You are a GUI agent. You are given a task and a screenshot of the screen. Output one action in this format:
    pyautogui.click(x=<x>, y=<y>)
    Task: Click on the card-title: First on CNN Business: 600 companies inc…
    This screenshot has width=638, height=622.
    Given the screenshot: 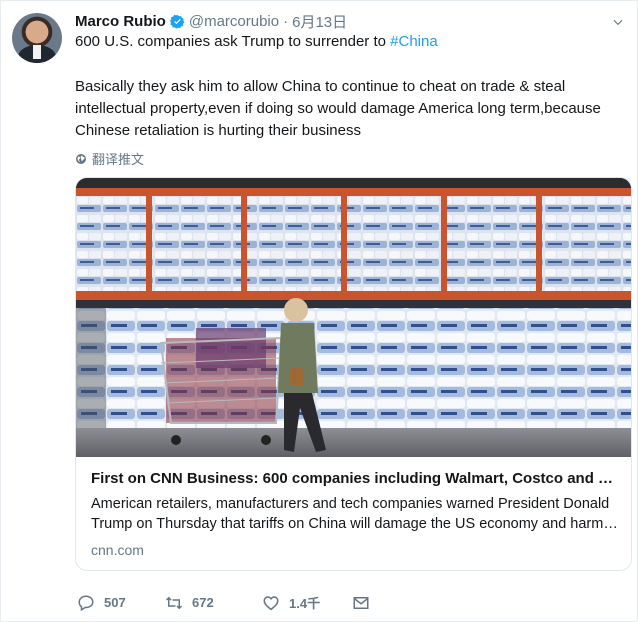 What is the action you would take?
    pyautogui.click(x=355, y=479)
    